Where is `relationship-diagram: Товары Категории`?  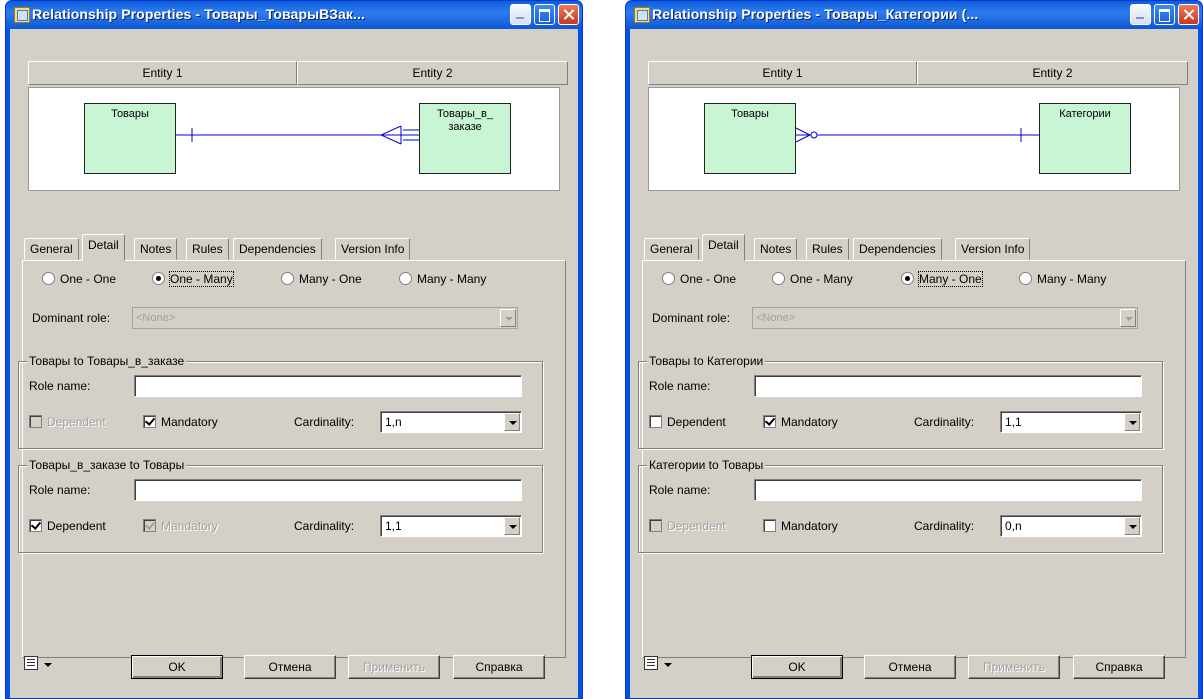 relationship-diagram: Товары Категории is located at coordinates (914, 139).